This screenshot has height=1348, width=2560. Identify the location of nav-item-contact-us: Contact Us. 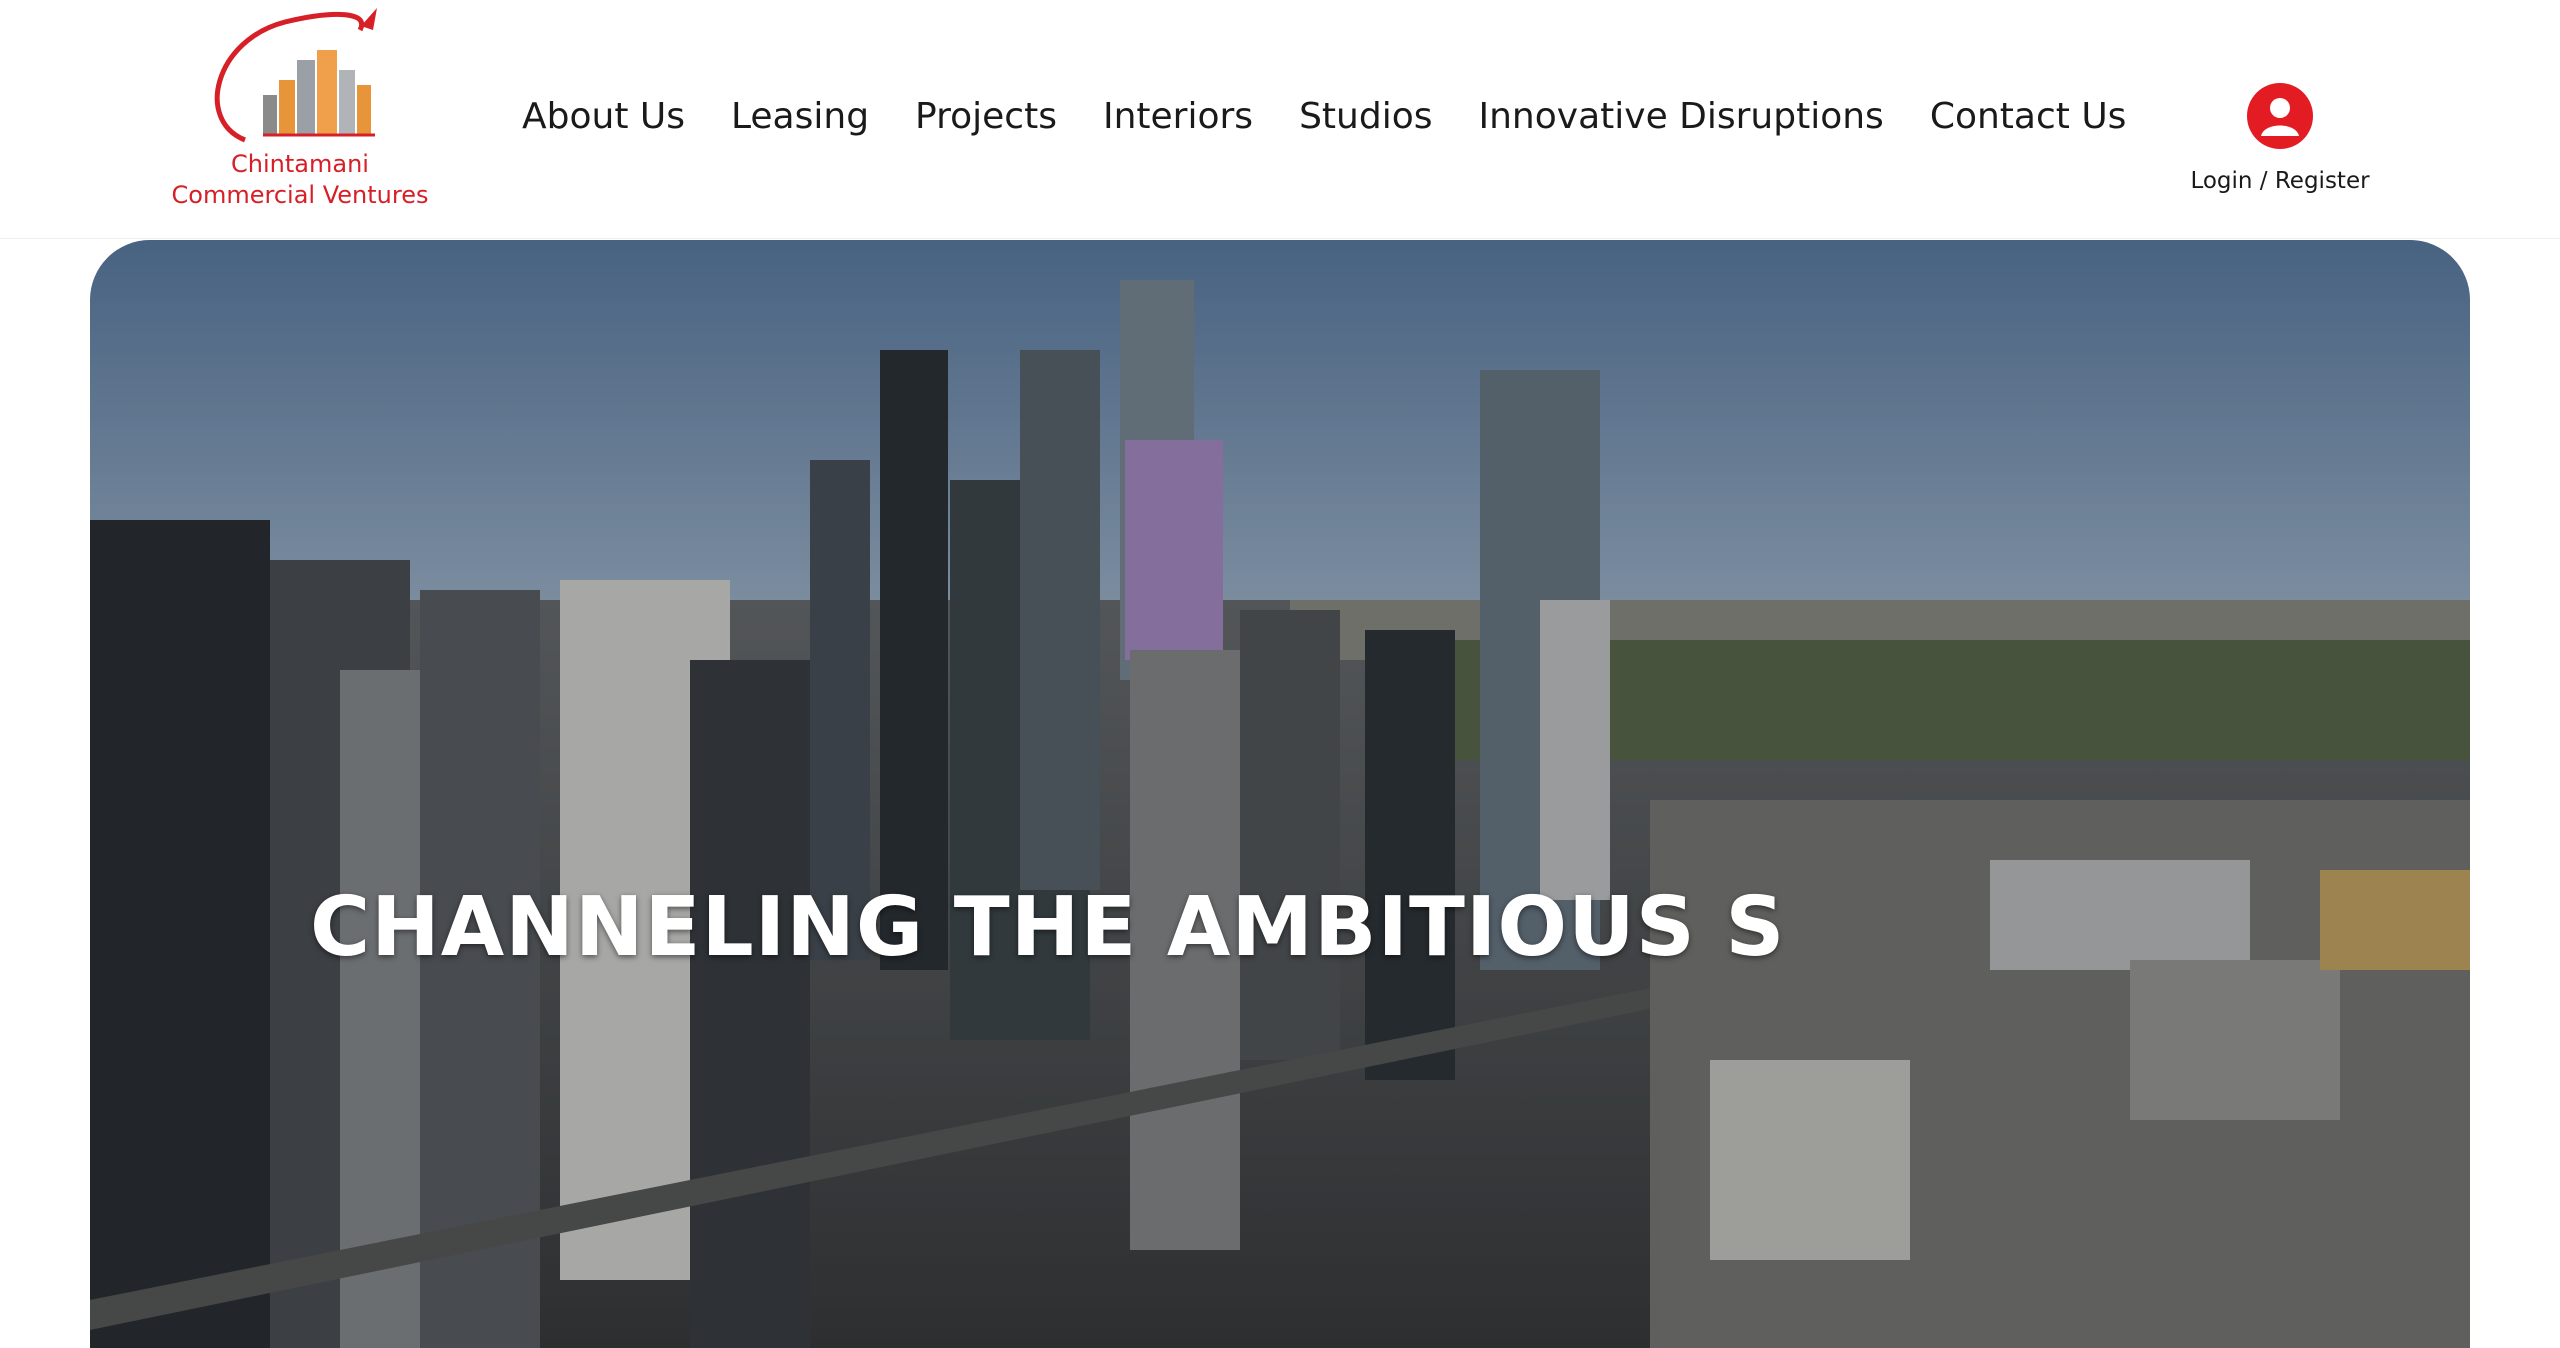
(2028, 116).